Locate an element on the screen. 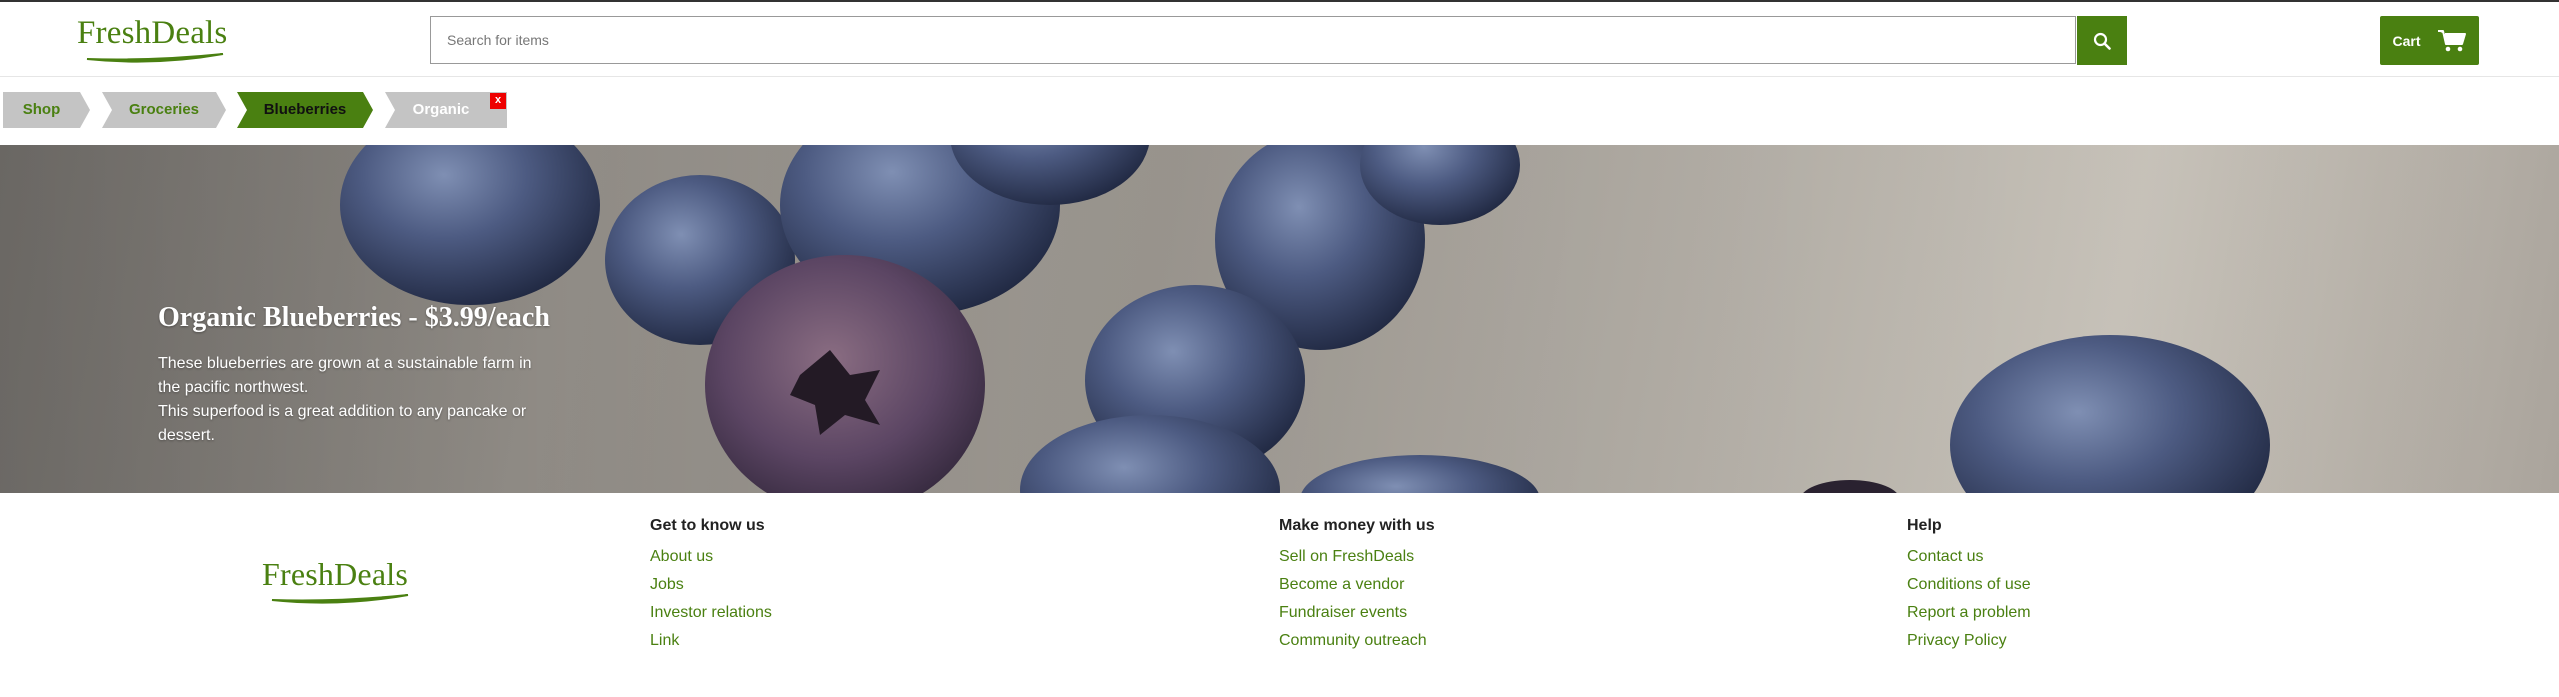 This screenshot has height=697, width=2559. footer-link-jobs: Jobs is located at coordinates (850, 585).